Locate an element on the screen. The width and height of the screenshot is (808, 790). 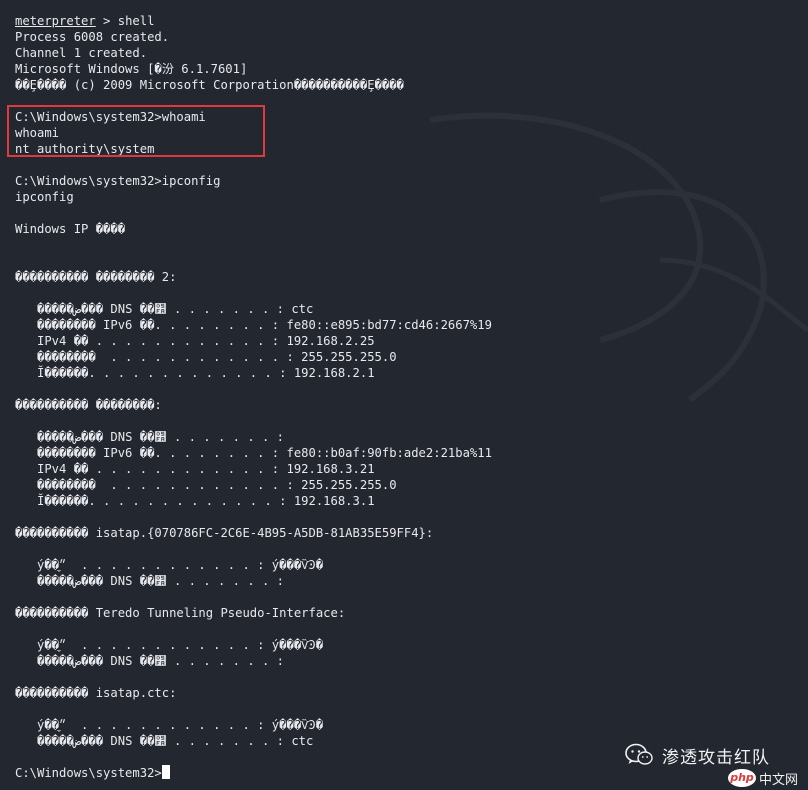
terminal-line: Process 6008 created. is located at coordinates (253, 37).